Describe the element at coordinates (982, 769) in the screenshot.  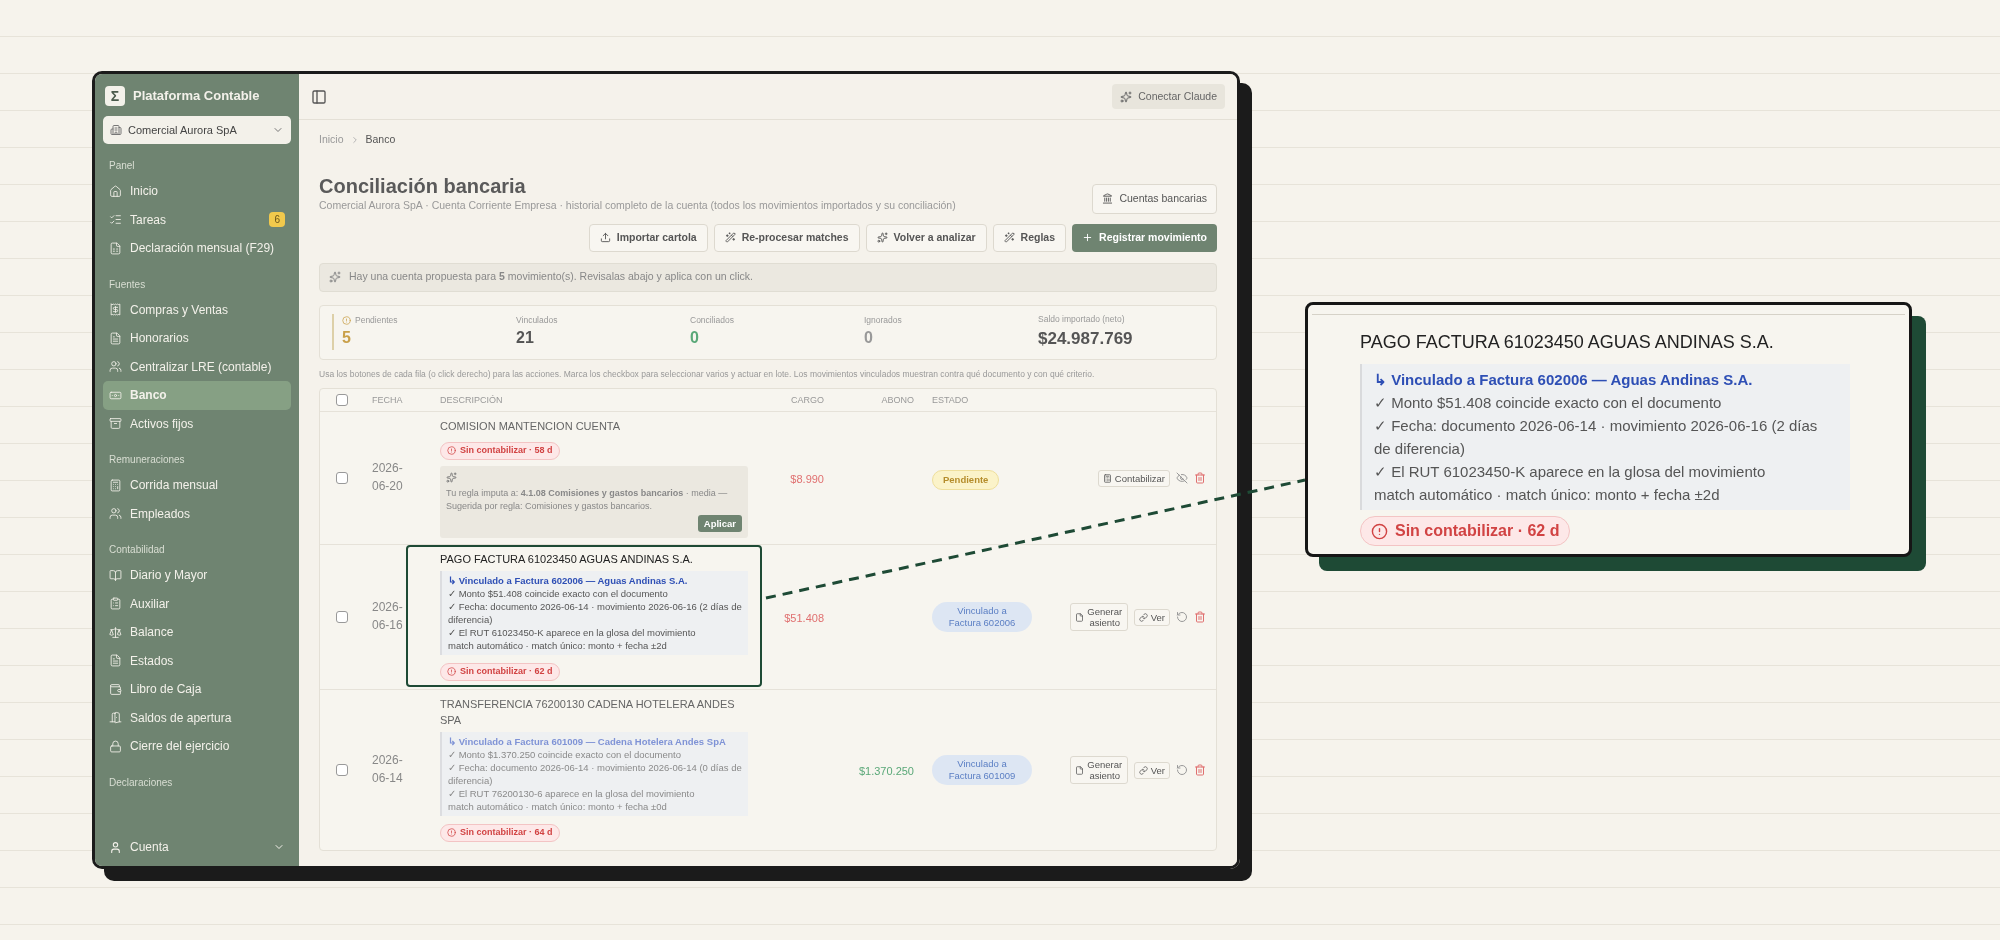
I see `status-pill: Vinculado a Factura 601009` at that location.